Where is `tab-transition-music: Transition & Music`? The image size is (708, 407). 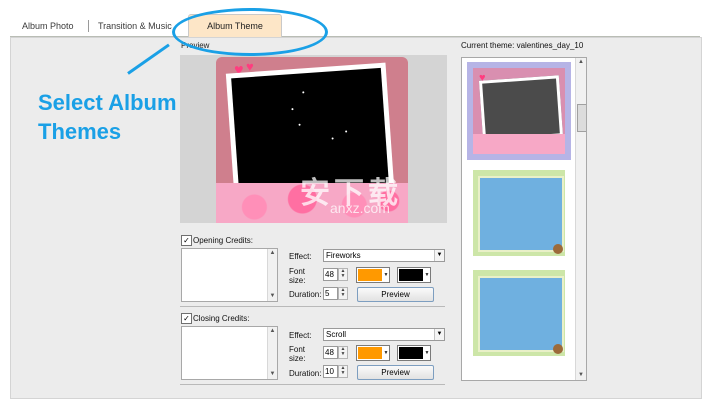 tab-transition-music: Transition & Music is located at coordinates (135, 26).